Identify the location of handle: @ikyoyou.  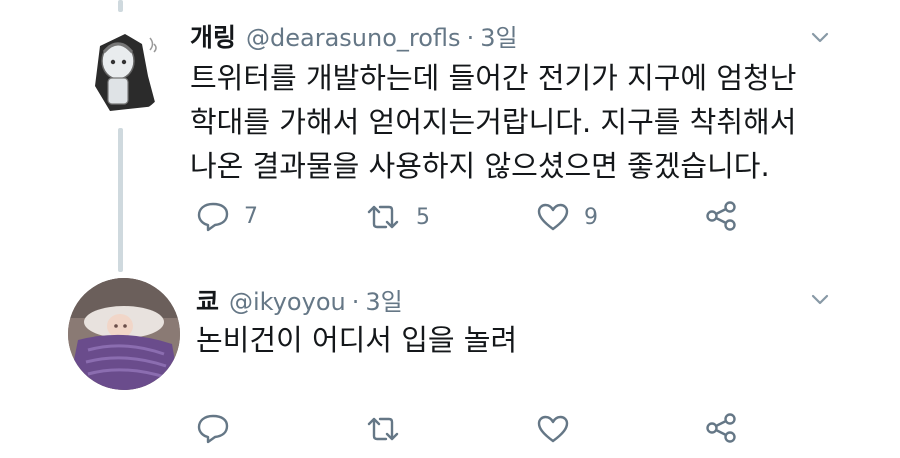
(287, 302).